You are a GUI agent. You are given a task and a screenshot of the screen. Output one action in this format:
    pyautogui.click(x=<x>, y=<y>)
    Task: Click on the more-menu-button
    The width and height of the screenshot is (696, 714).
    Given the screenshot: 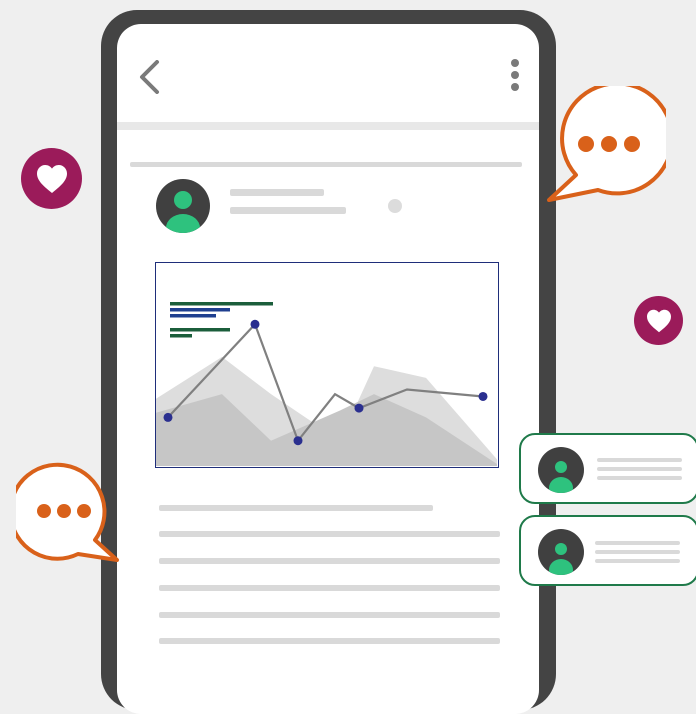 What is the action you would take?
    pyautogui.click(x=515, y=77)
    